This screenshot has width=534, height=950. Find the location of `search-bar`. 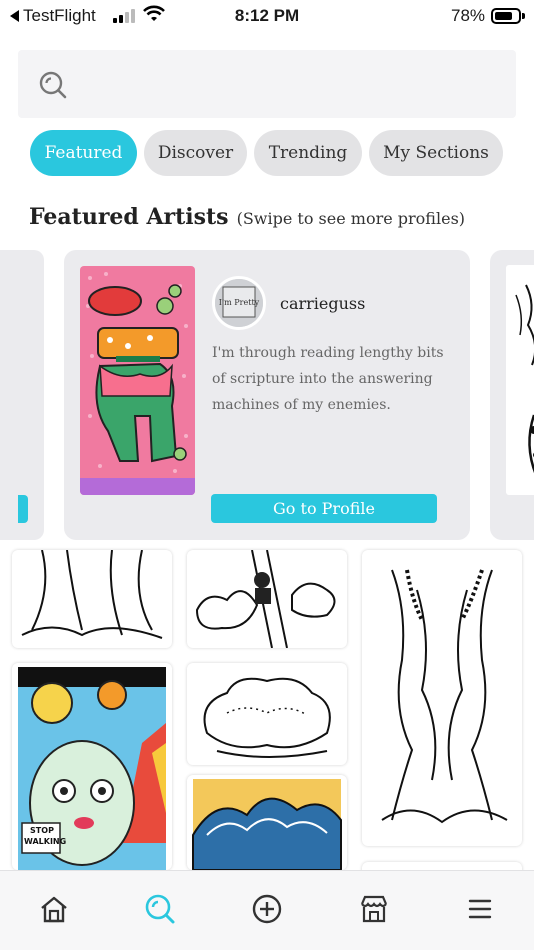

search-bar is located at coordinates (267, 84).